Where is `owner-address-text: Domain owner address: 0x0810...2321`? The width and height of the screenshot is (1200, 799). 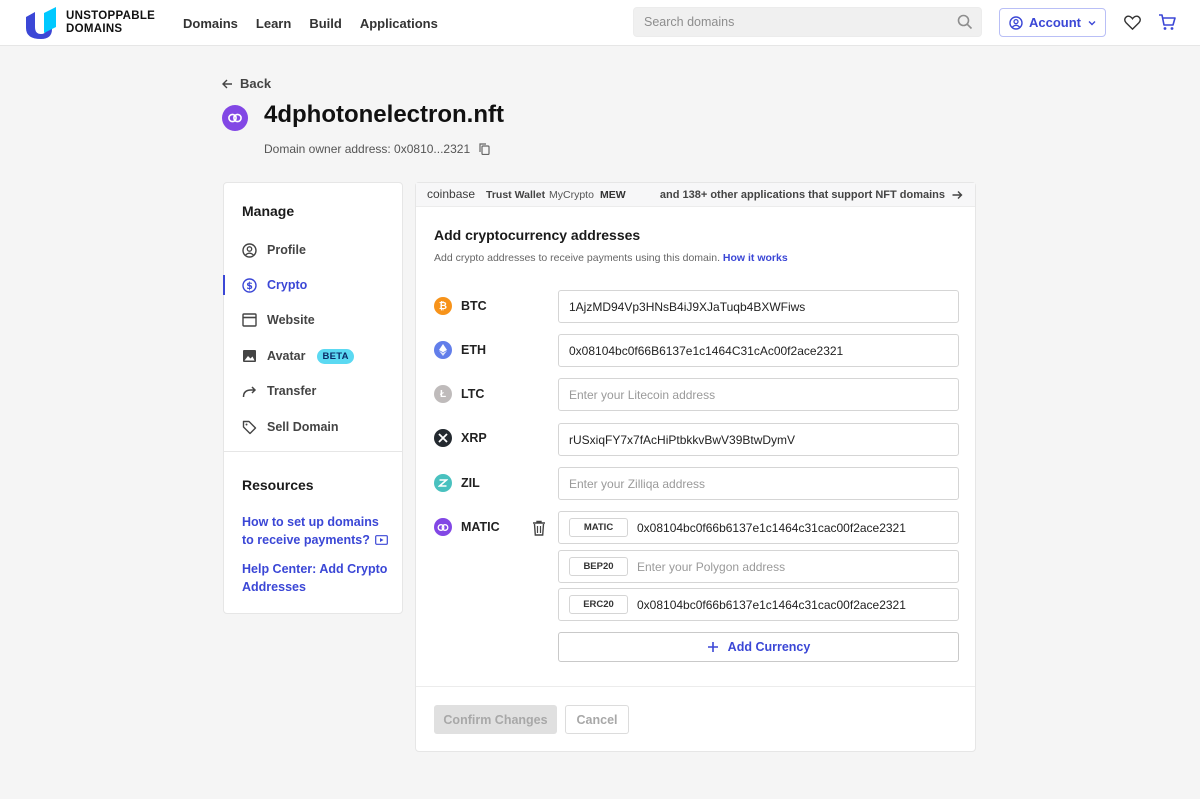
owner-address-text: Domain owner address: 0x0810...2321 is located at coordinates (367, 149).